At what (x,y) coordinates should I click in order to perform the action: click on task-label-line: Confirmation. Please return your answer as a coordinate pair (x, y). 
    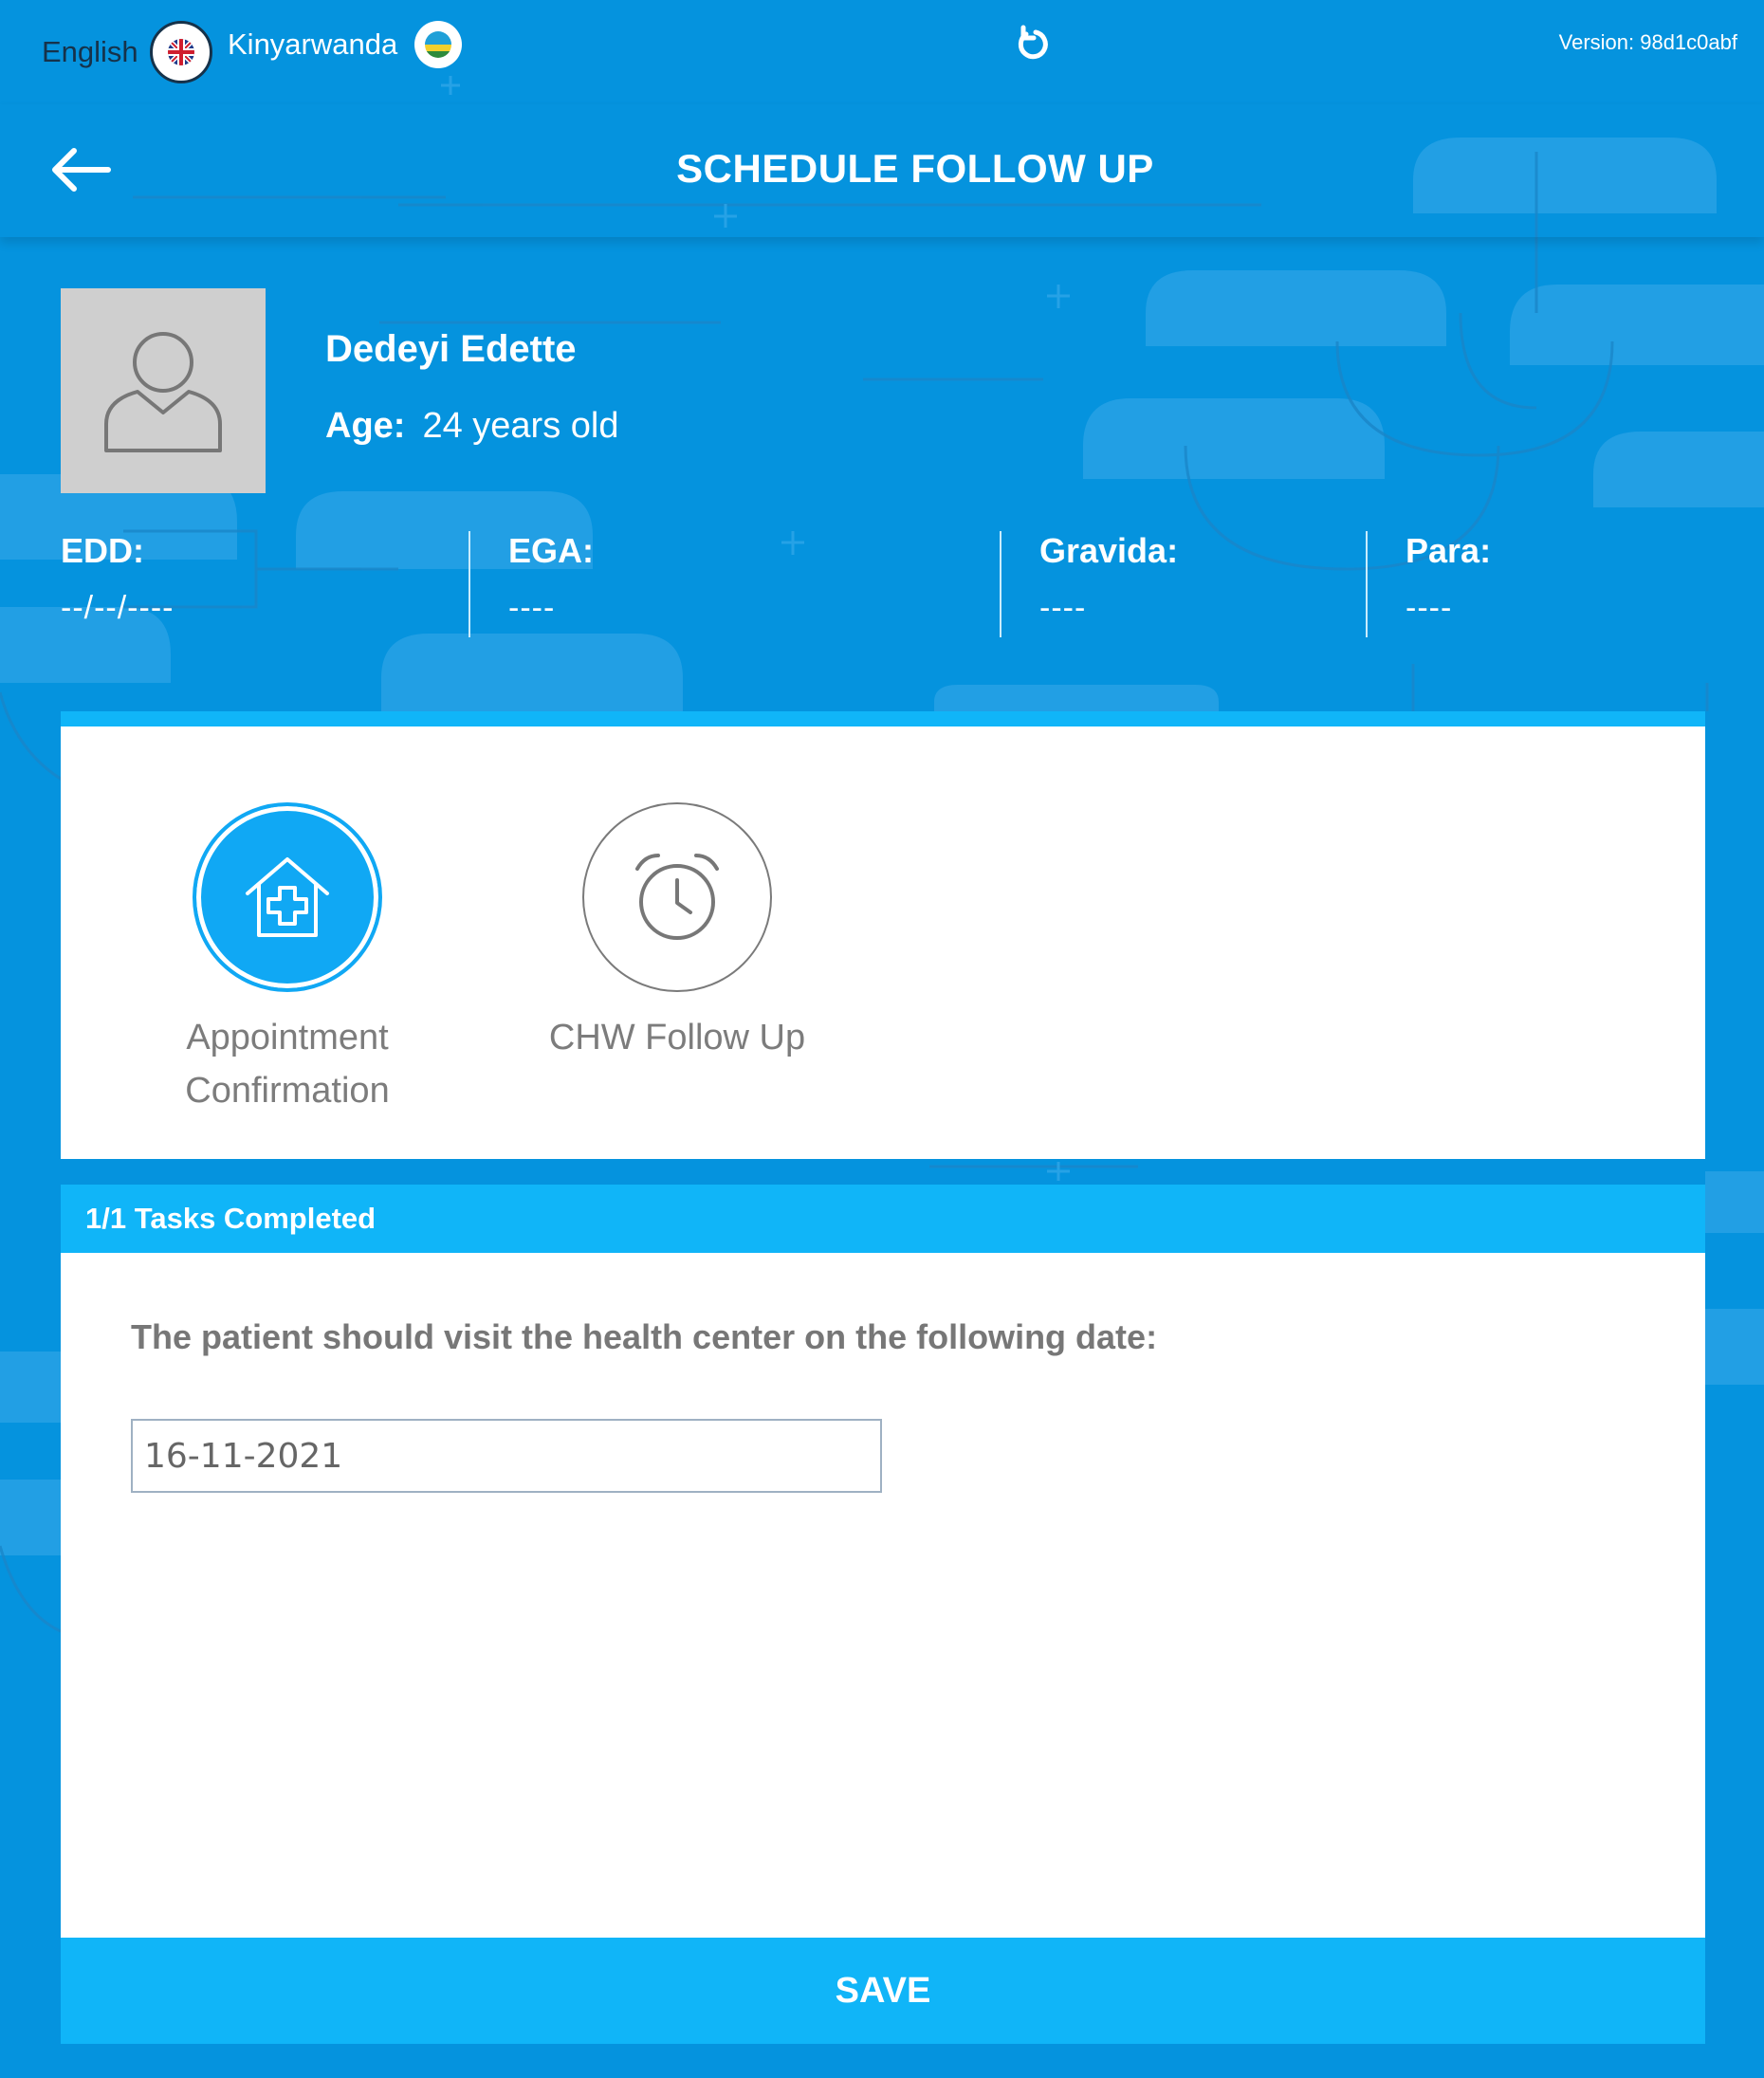
    Looking at the image, I should click on (287, 1091).